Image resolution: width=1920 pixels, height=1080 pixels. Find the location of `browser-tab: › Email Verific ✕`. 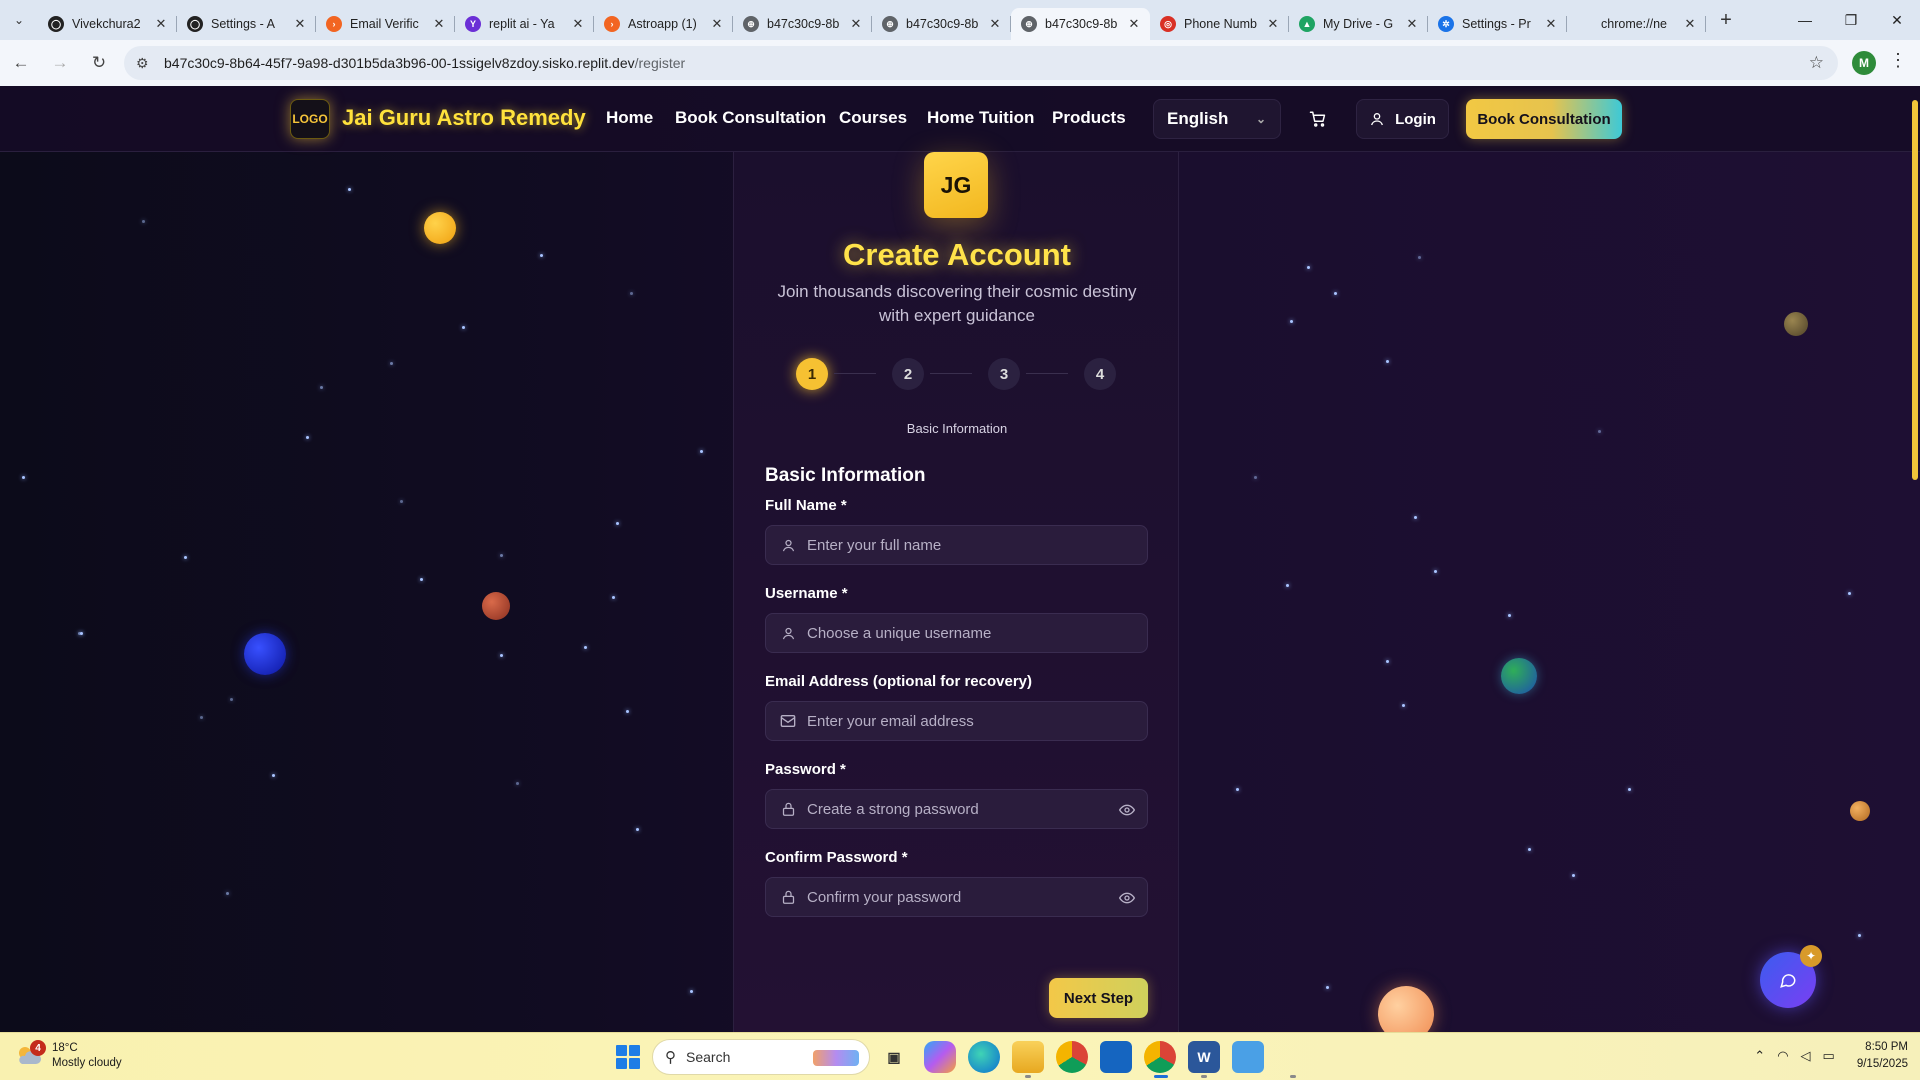

browser-tab: › Email Verific ✕ is located at coordinates (385, 24).